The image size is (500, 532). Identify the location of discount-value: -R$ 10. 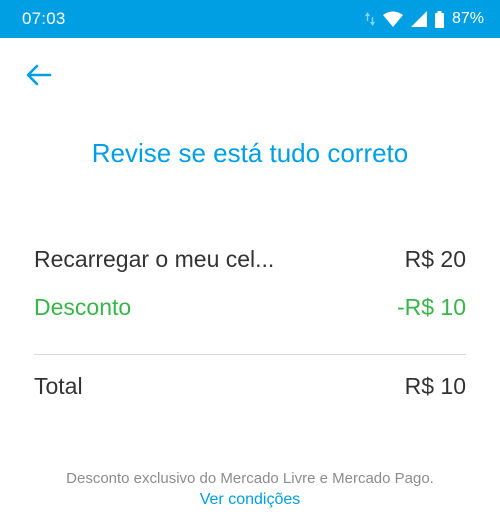
(431, 307).